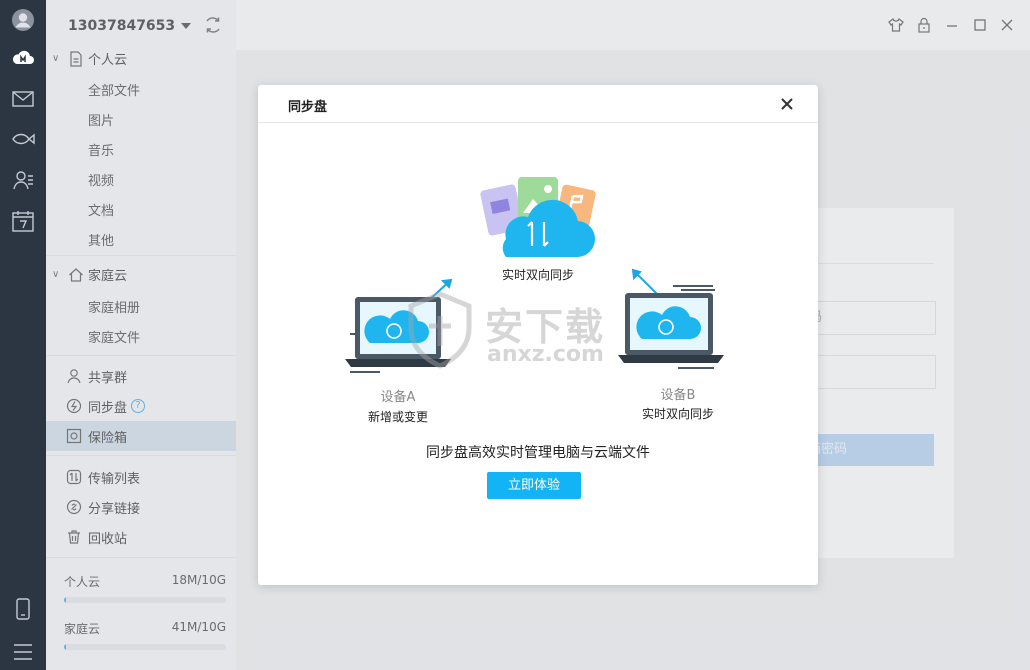 This screenshot has height=670, width=1030. What do you see at coordinates (534, 485) in the screenshot?
I see `try-now-button: 立即体验` at bounding box center [534, 485].